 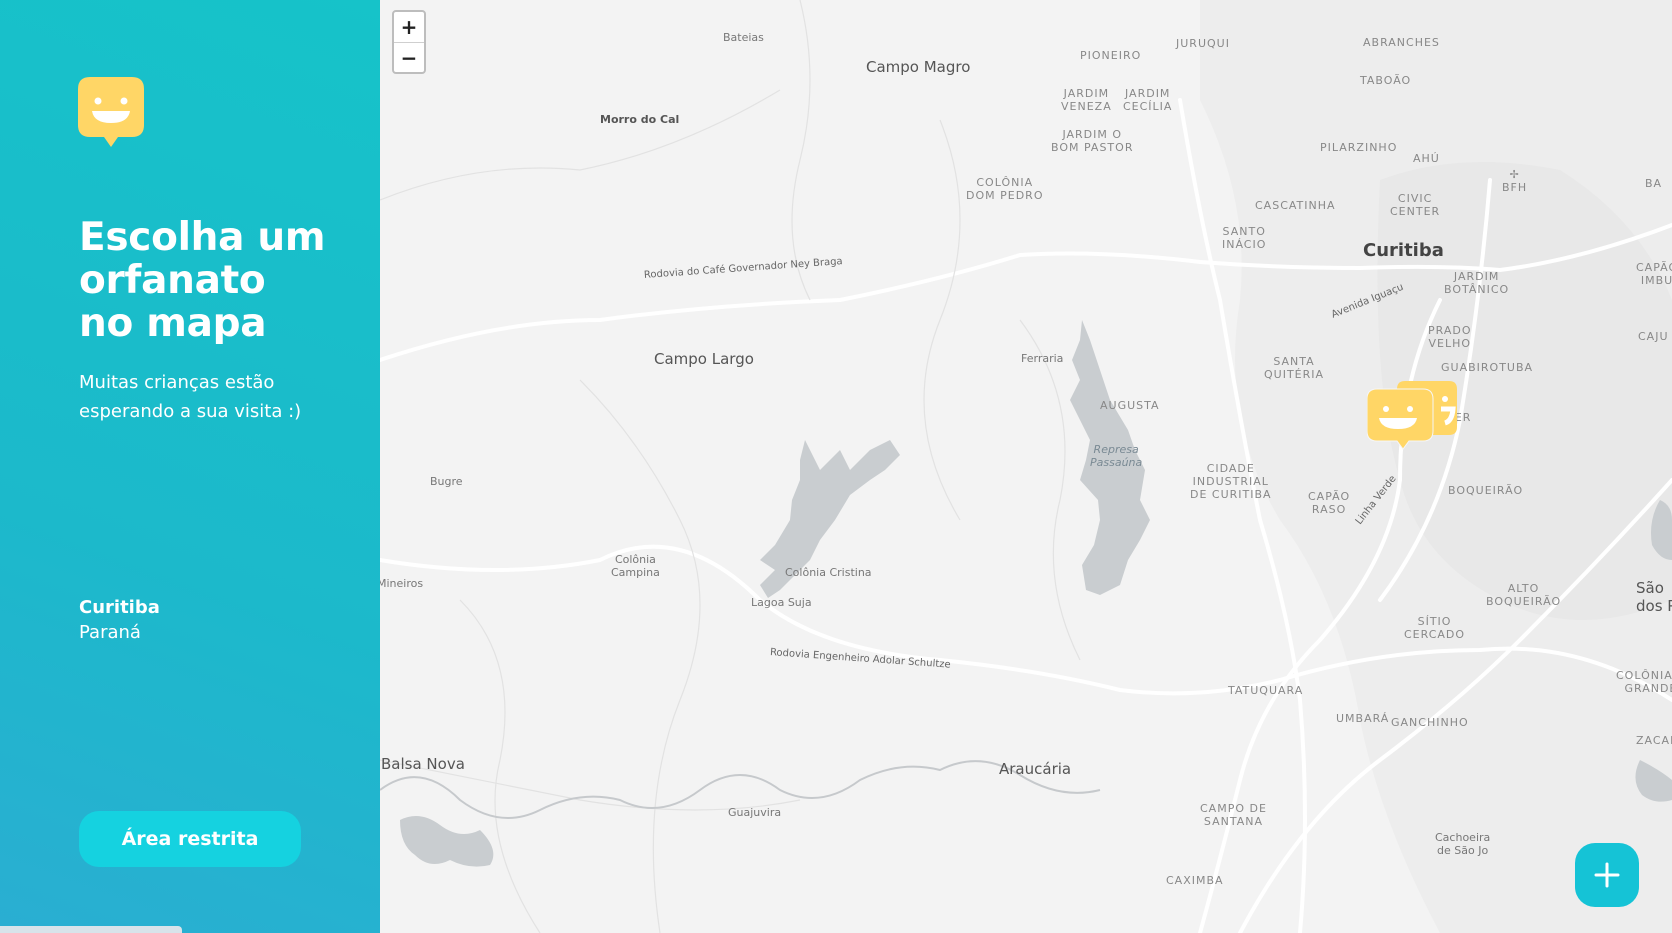 I want to click on map-label: Colônia Cristina, so click(x=828, y=572).